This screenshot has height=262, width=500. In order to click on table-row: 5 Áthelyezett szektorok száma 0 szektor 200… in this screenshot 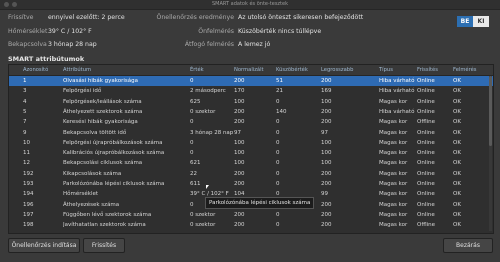, I will do `click(251, 112)`.